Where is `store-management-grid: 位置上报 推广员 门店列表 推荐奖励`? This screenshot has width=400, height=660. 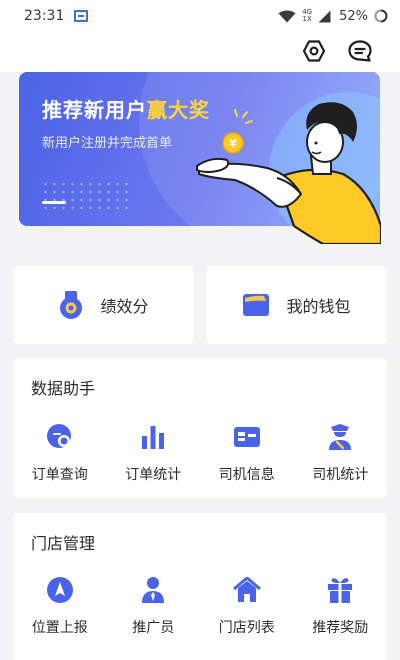
store-management-grid: 位置上报 推广员 门店列表 推荐奖励 is located at coordinates (200, 606).